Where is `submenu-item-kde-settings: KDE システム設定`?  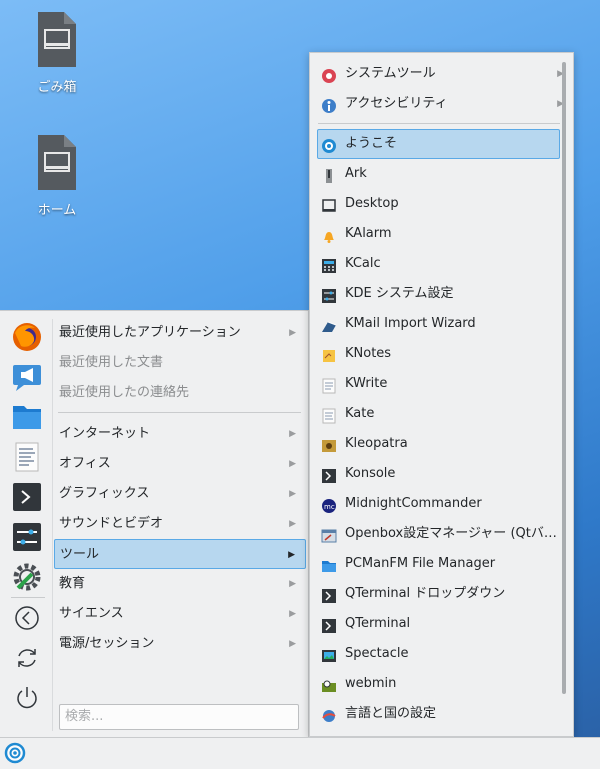
submenu-item-kde-settings: KDE システム設定 is located at coordinates (438, 294).